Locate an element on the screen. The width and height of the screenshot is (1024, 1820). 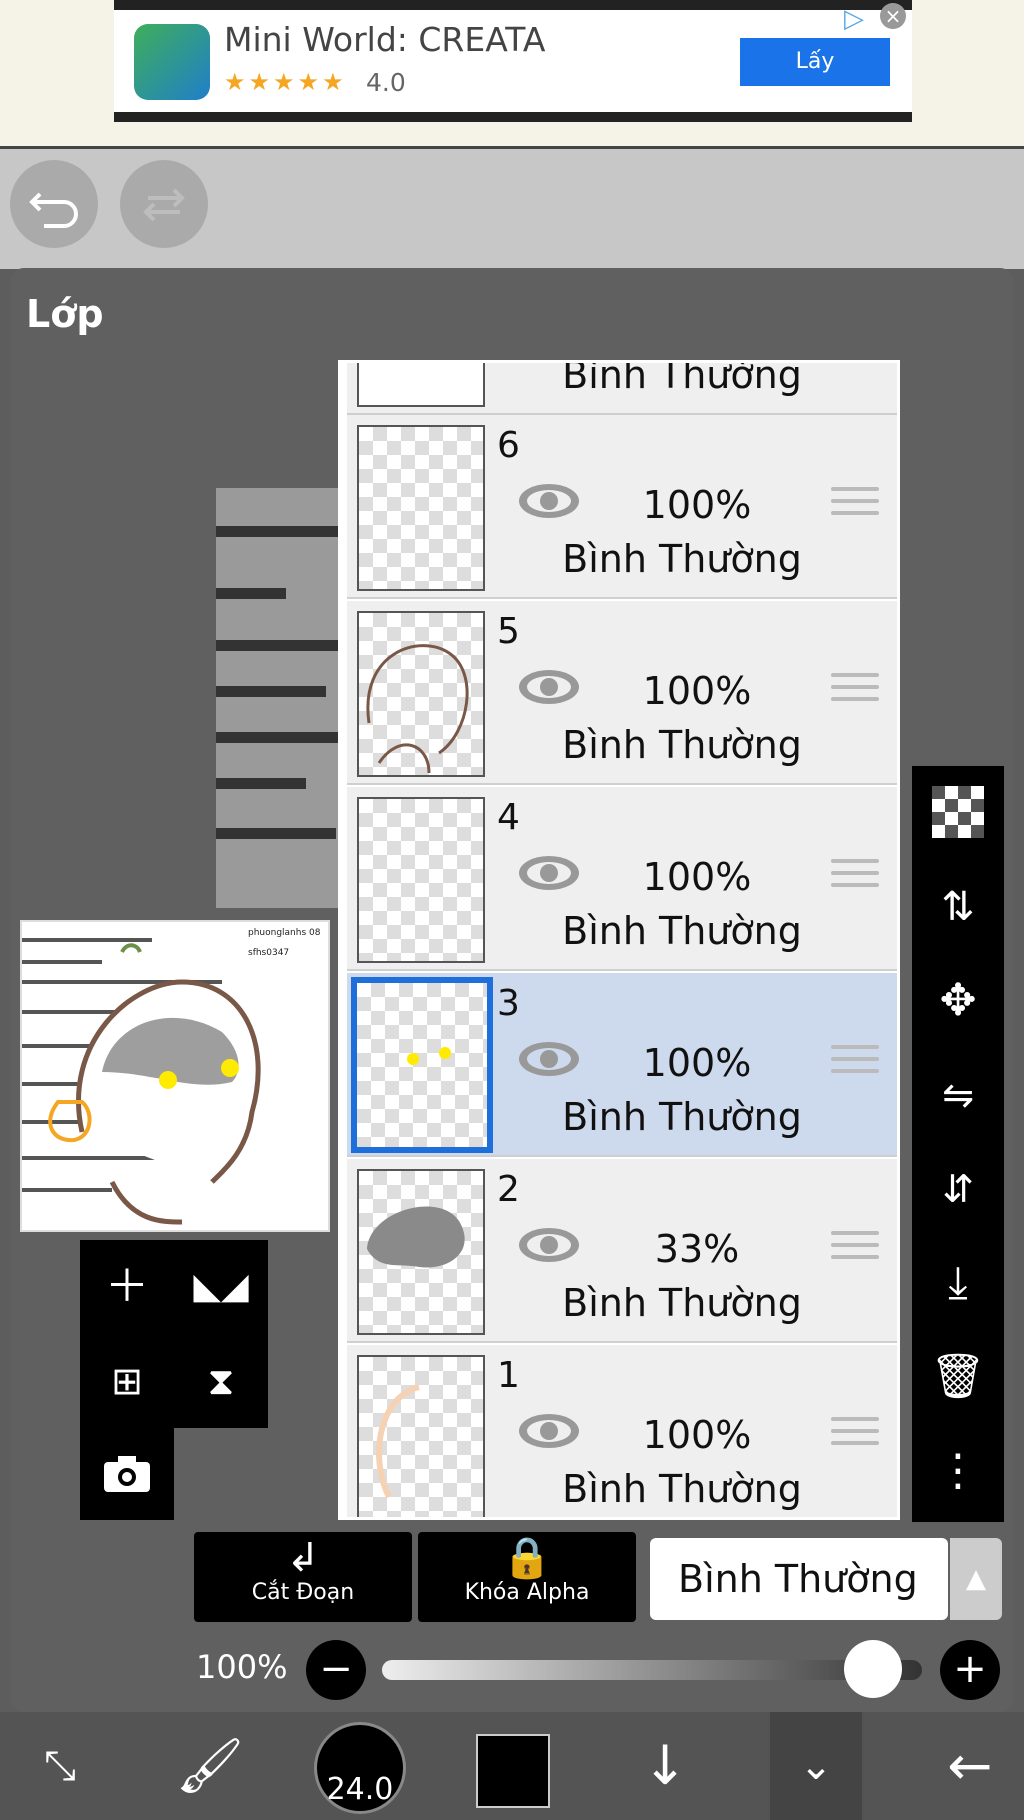
undo-button is located at coordinates (54, 204).